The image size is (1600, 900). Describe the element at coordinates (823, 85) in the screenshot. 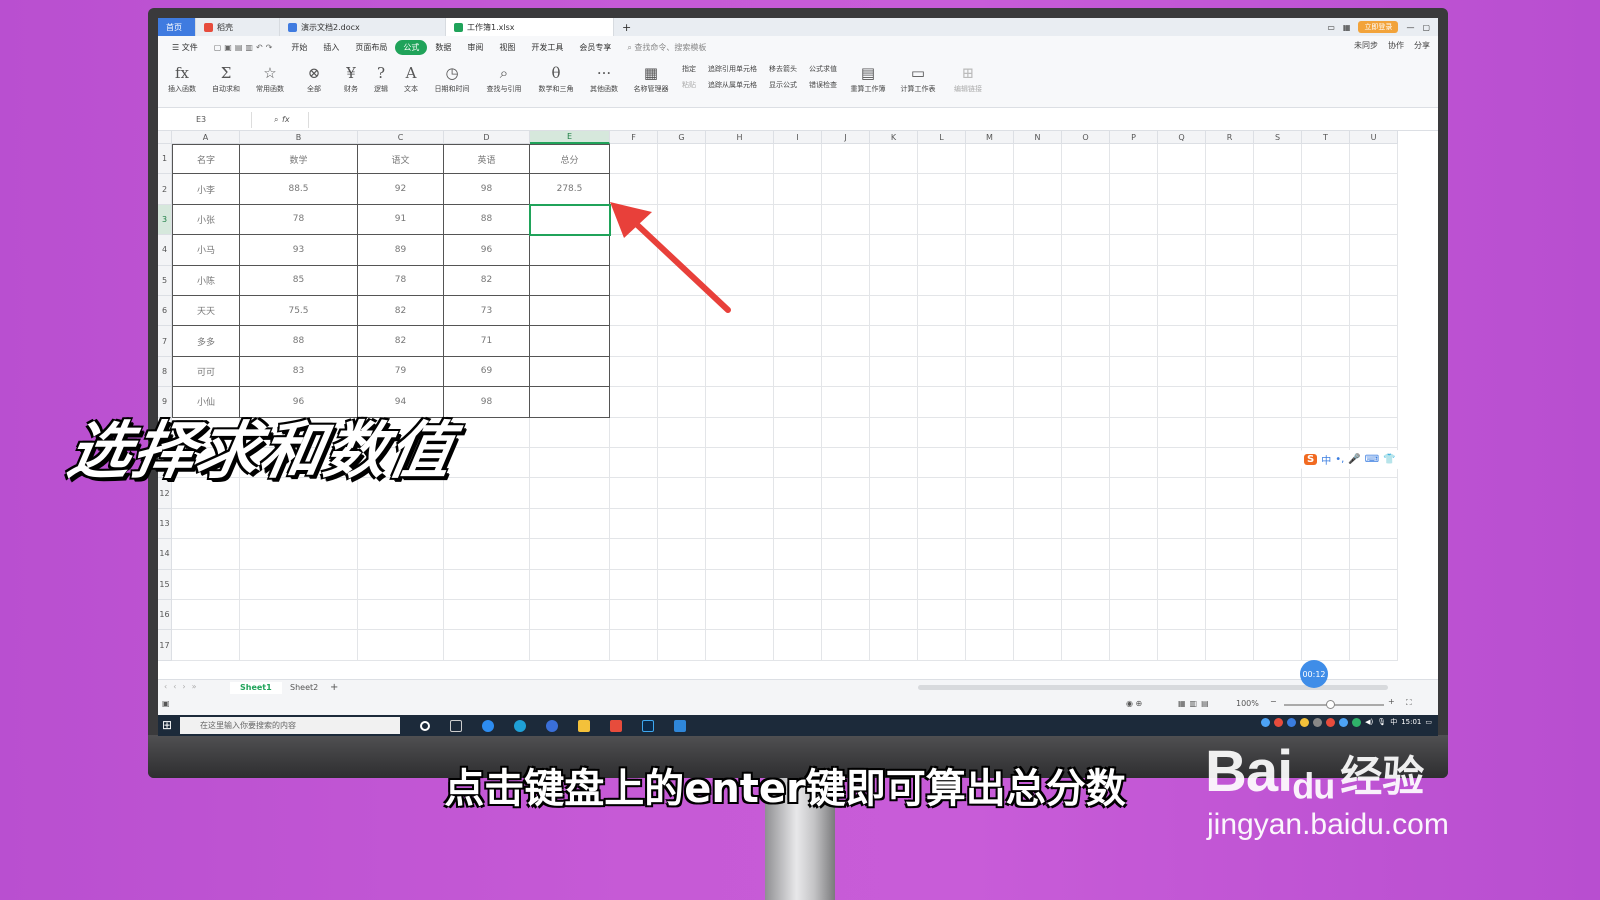

I see `ribbon-error-check: 错误检查` at that location.